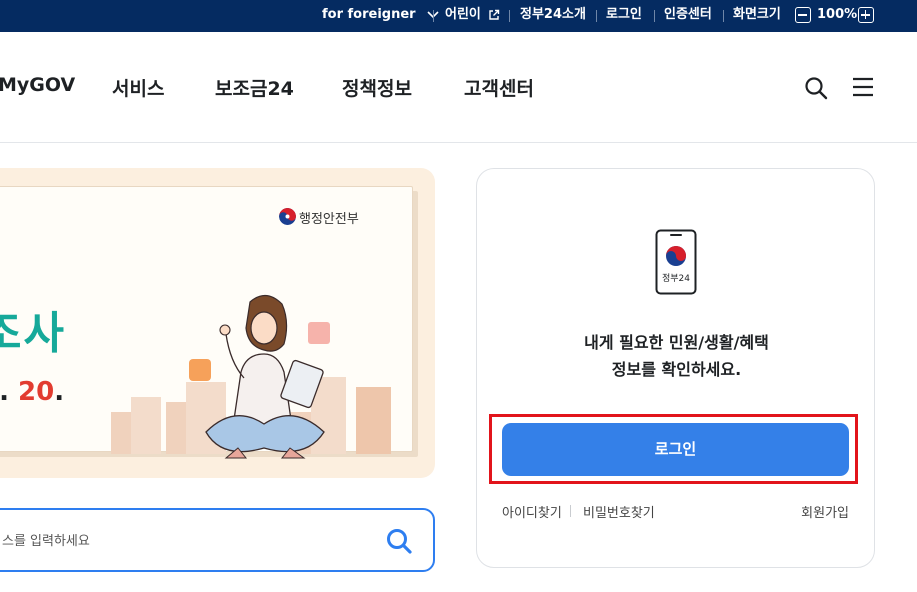 The width and height of the screenshot is (917, 592). Describe the element at coordinates (757, 14) in the screenshot. I see `screen-size-label: 화면크기` at that location.